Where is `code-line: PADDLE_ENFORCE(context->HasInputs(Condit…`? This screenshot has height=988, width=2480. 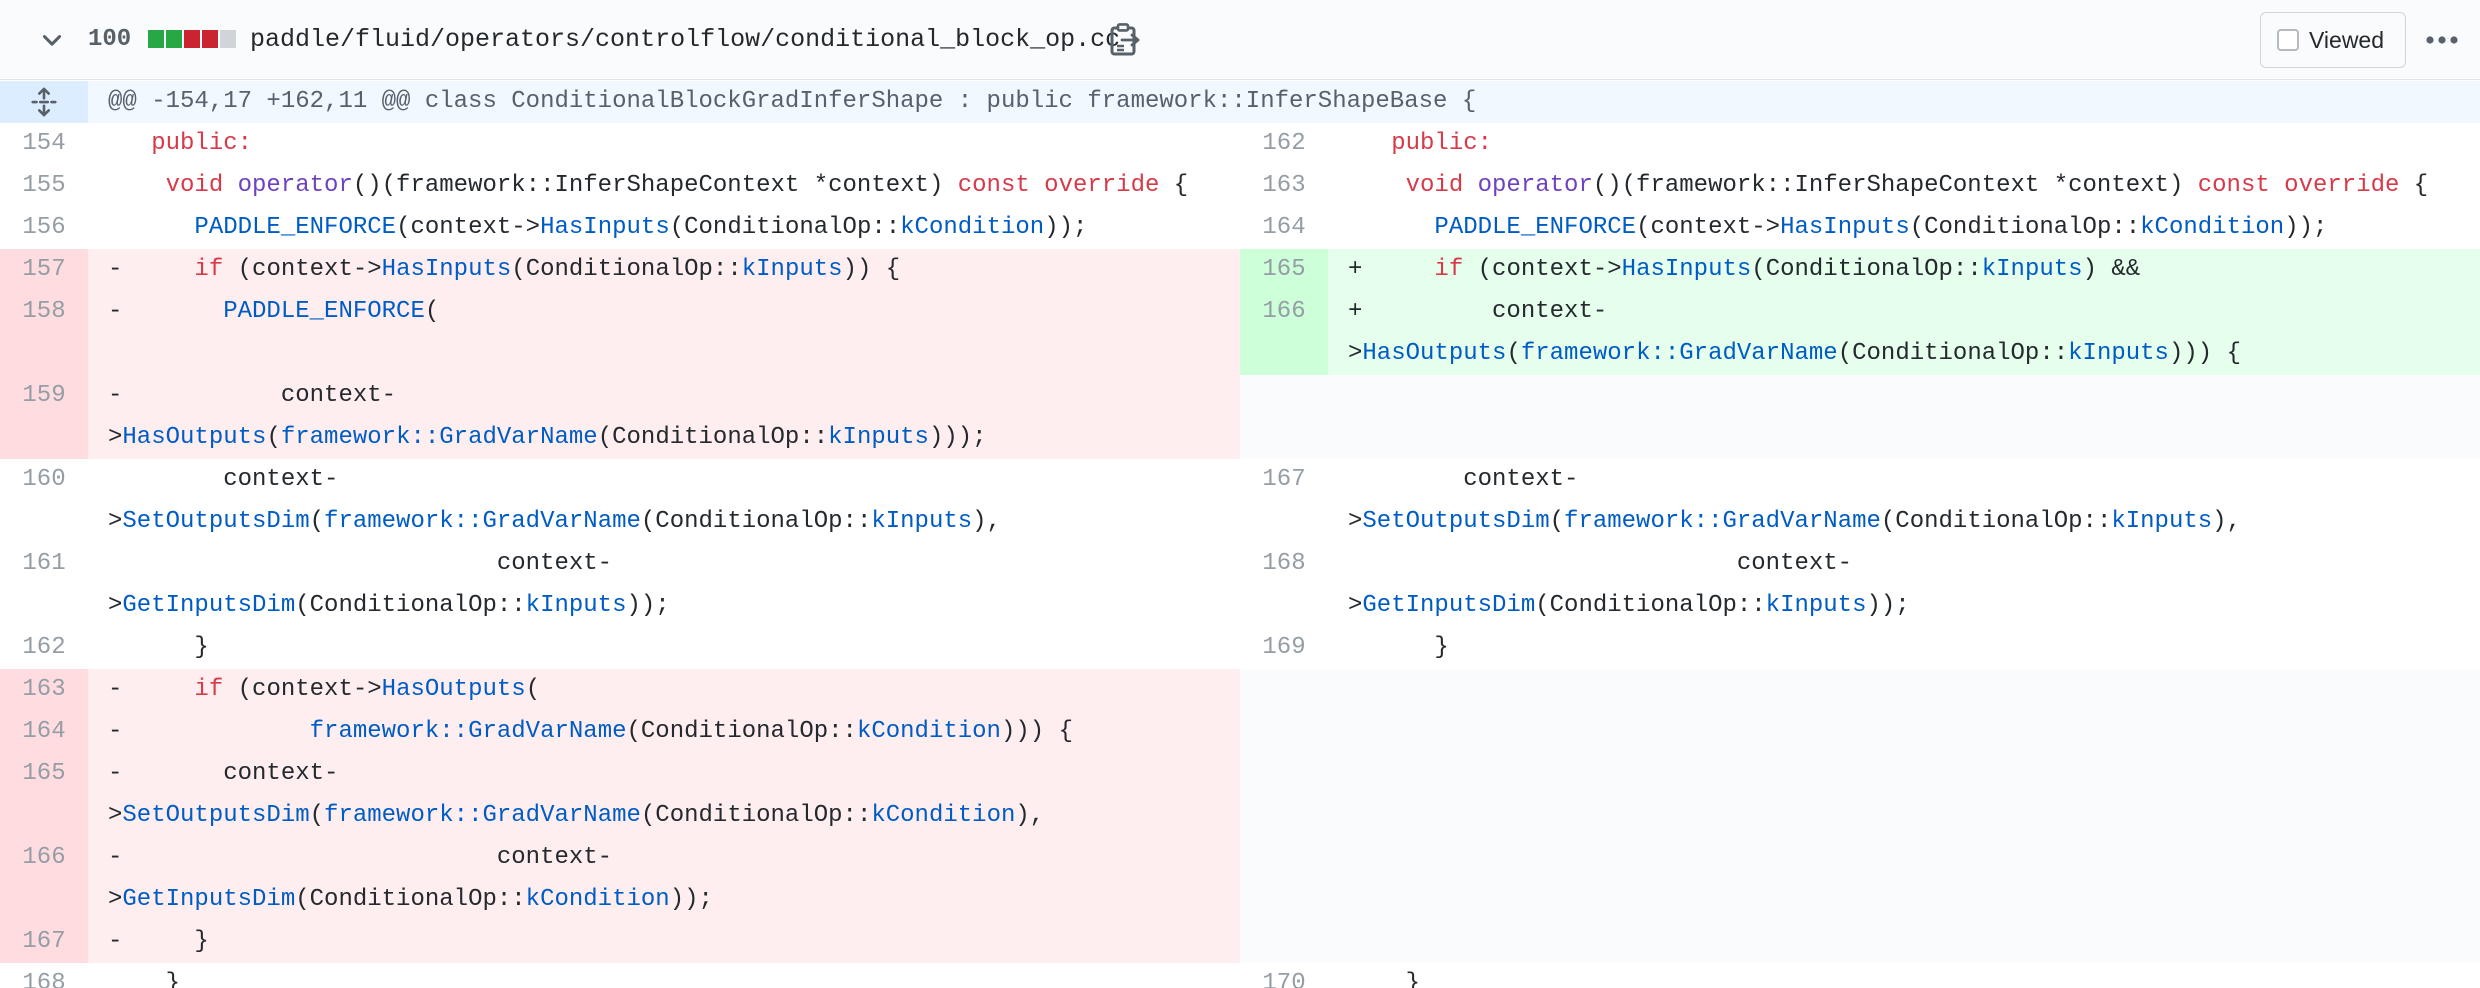 code-line: PADDLE_ENFORCE(context->HasInputs(Condit… is located at coordinates (664, 228).